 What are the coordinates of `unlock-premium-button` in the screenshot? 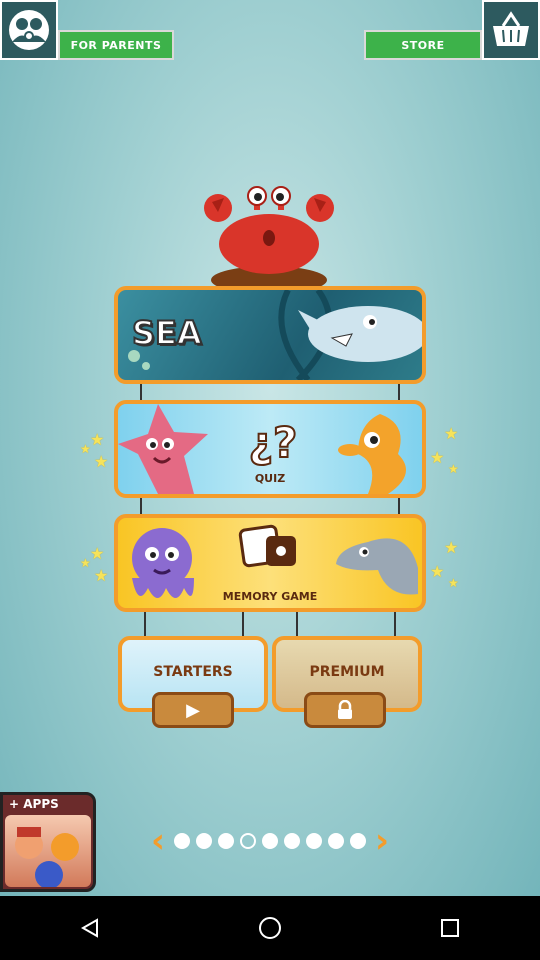 It's located at (345, 710).